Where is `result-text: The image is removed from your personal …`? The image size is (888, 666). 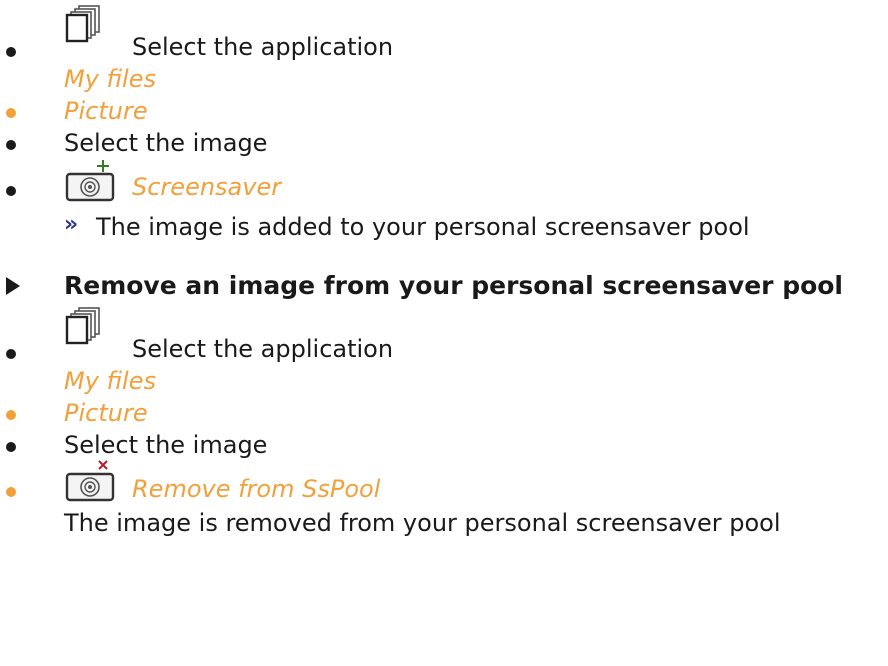
result-text: The image is removed from your personal … is located at coordinates (422, 523).